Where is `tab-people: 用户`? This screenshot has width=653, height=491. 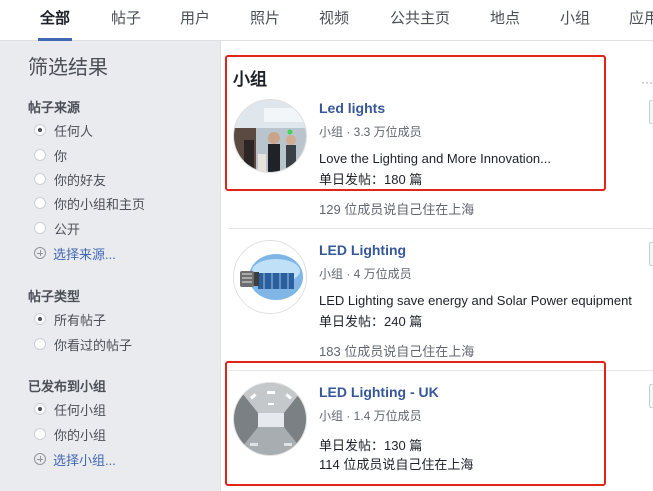 tab-people: 用户 is located at coordinates (195, 20).